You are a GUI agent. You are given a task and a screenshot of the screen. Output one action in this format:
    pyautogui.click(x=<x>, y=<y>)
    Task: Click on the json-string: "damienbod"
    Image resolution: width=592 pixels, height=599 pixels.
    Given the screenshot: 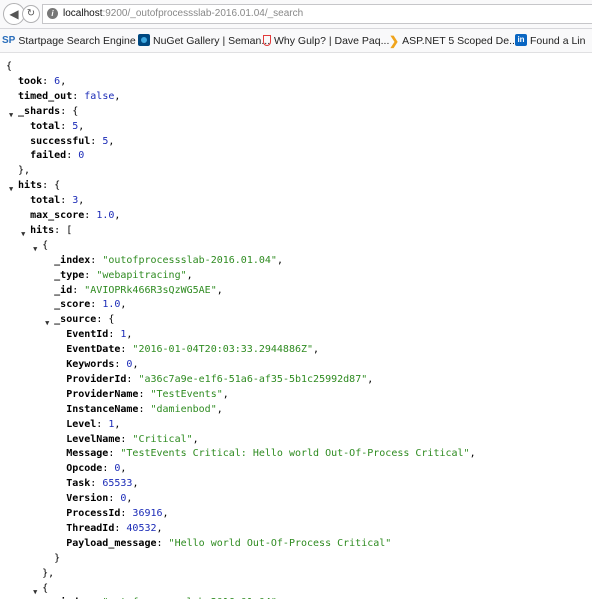 What is the action you would take?
    pyautogui.click(x=183, y=409)
    